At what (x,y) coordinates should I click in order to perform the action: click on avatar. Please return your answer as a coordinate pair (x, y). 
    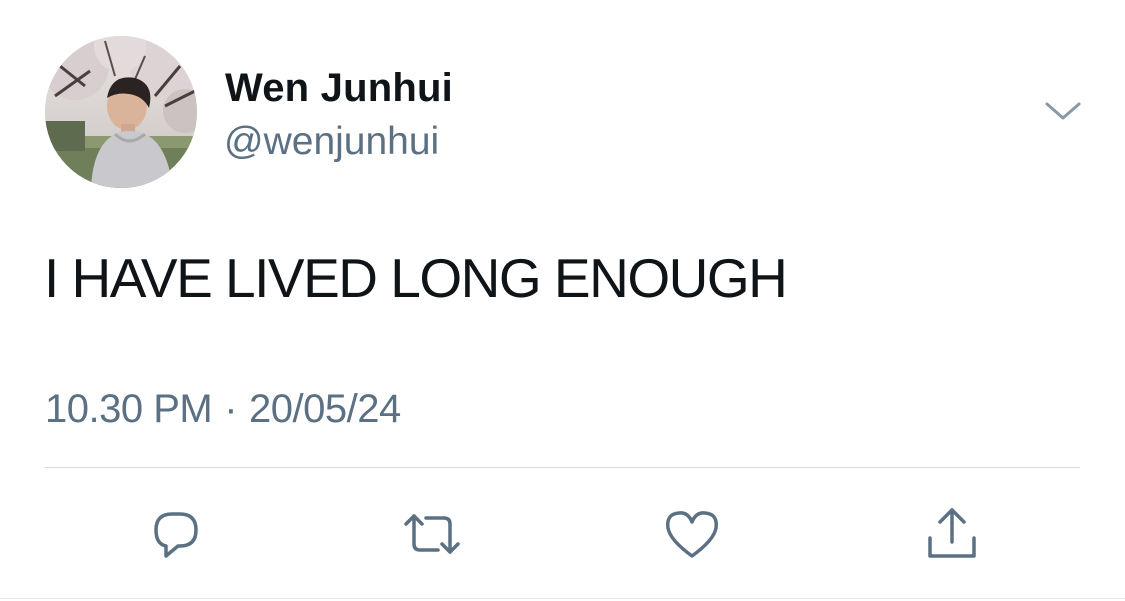
    Looking at the image, I should click on (121, 112).